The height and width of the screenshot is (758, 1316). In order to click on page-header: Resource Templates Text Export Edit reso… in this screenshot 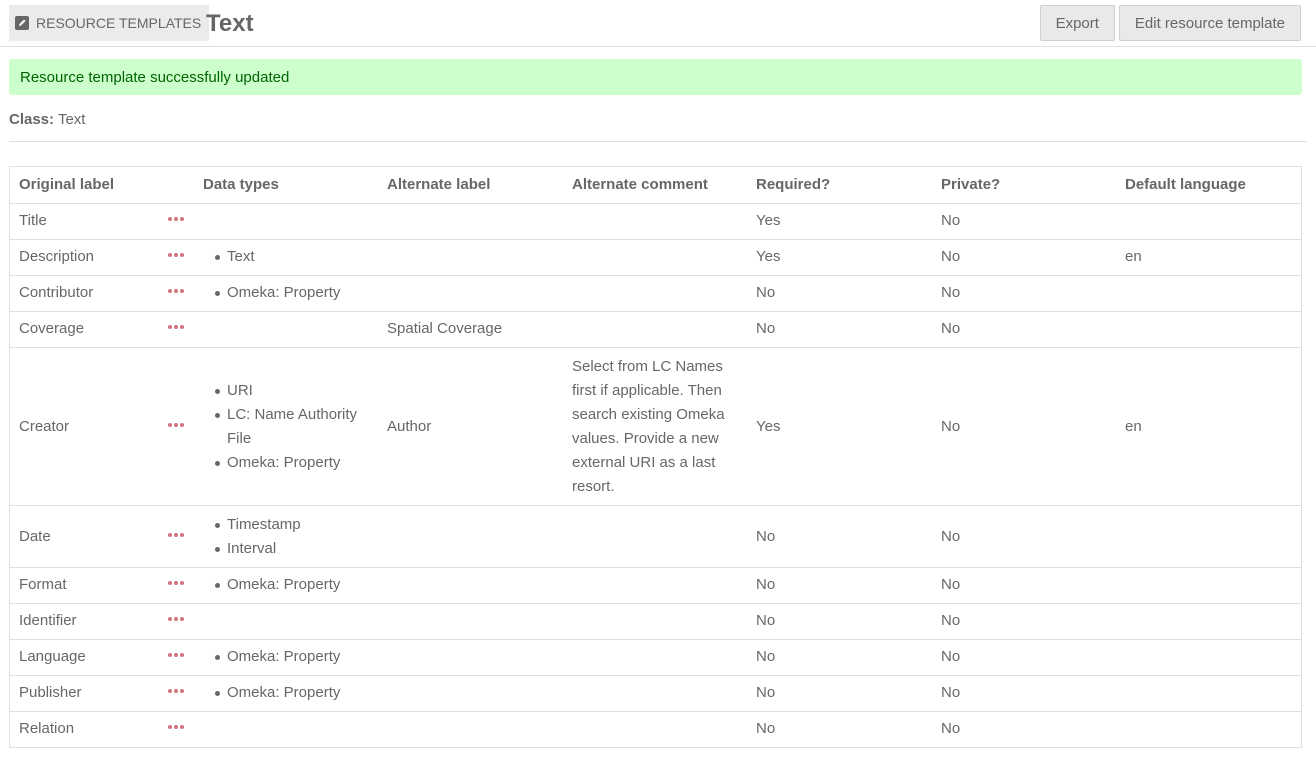, I will do `click(658, 23)`.